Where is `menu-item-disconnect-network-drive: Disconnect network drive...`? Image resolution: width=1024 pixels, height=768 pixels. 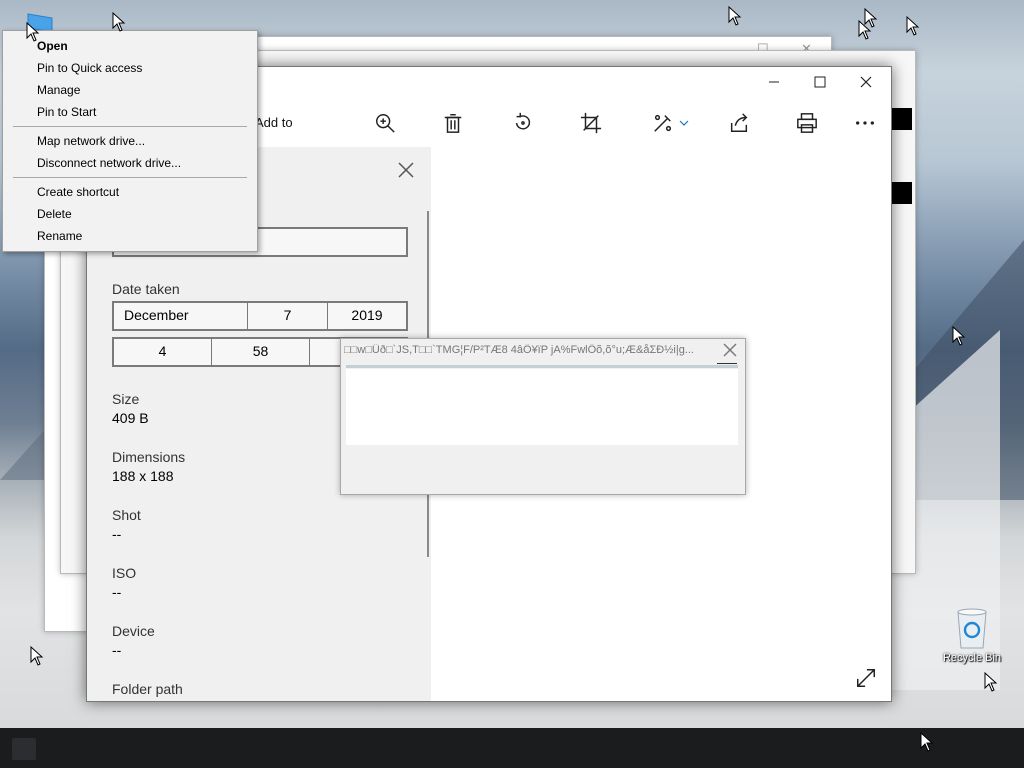
menu-item-disconnect-network-drive: Disconnect network drive... is located at coordinates (109, 163).